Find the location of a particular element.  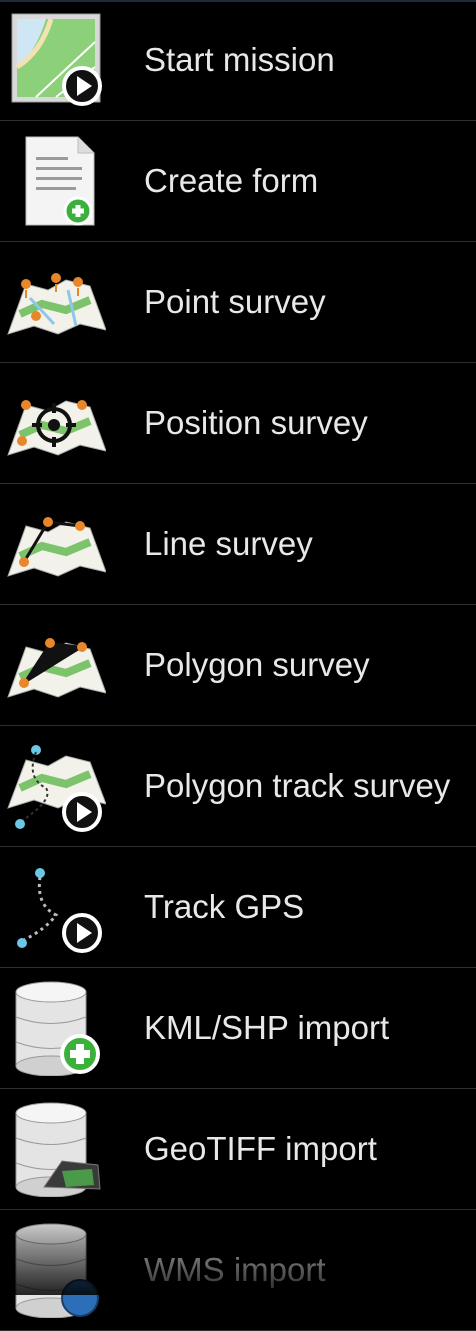

menu-item-start-mission: Start mission is located at coordinates (238, 60).